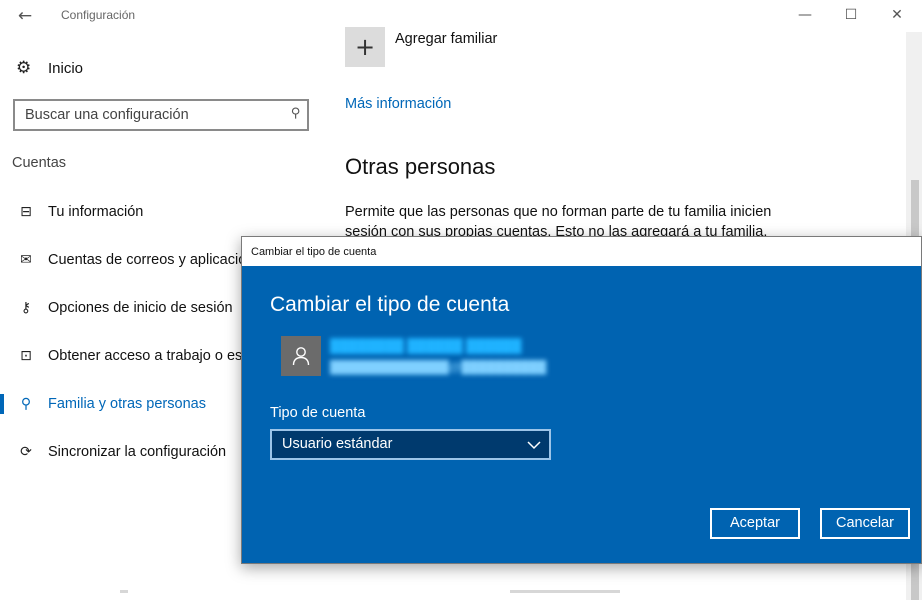  Describe the element at coordinates (390, 304) in the screenshot. I see `dialog-heading: Cambiar el tipo de cuenta` at that location.